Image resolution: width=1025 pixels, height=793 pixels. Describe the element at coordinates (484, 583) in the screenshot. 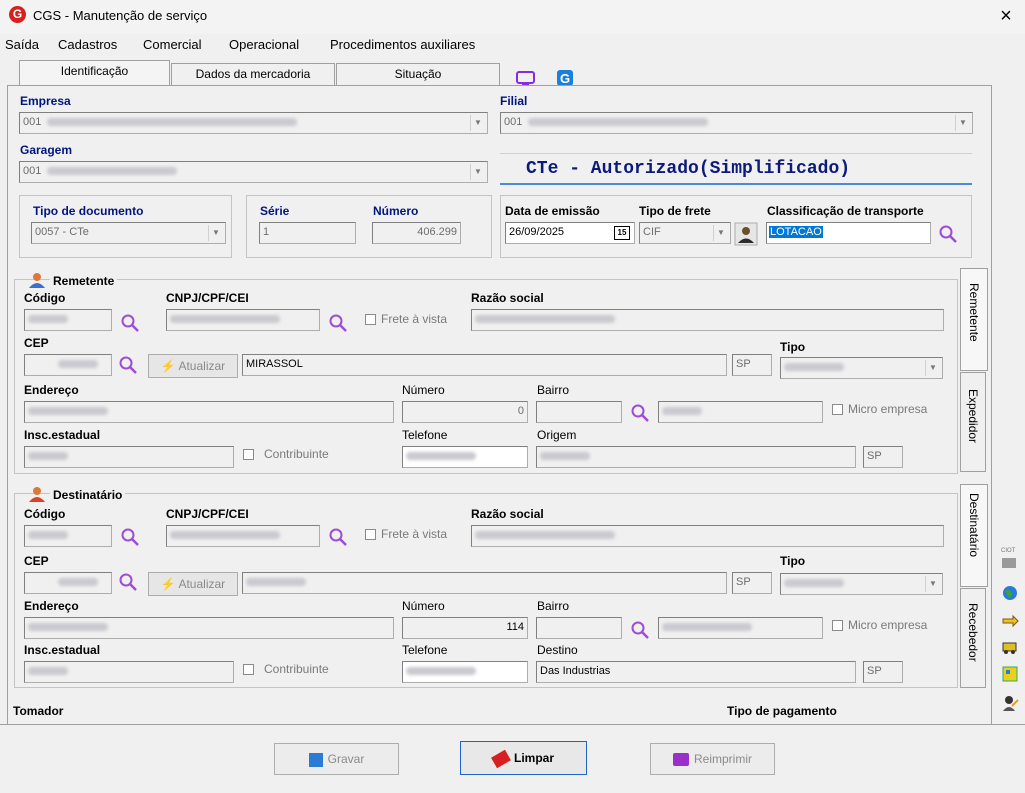

I see `dest-cidade-field` at that location.